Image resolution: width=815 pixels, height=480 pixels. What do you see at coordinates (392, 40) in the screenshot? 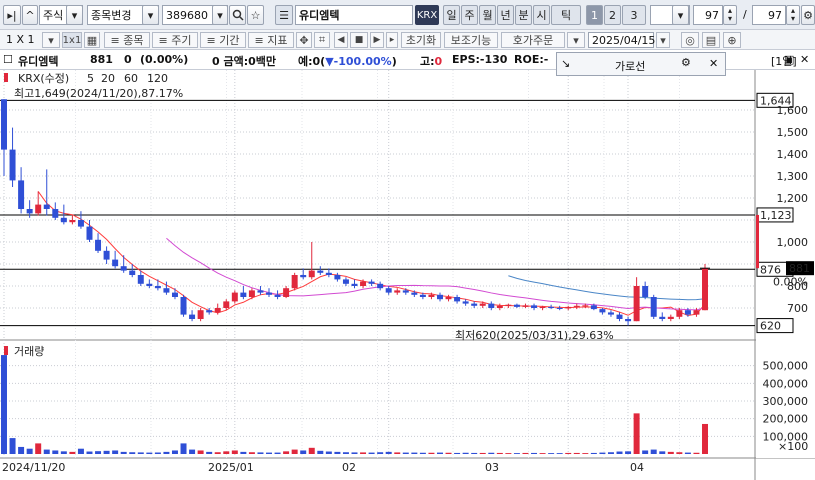
I see `end-icon: ▸` at bounding box center [392, 40].